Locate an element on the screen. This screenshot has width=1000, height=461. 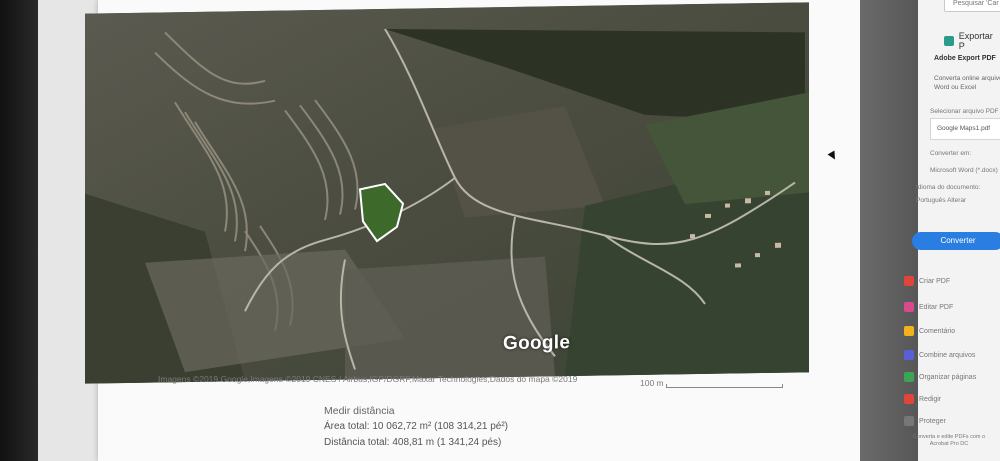
tool-label: Redigir is located at coordinates (930, 399).